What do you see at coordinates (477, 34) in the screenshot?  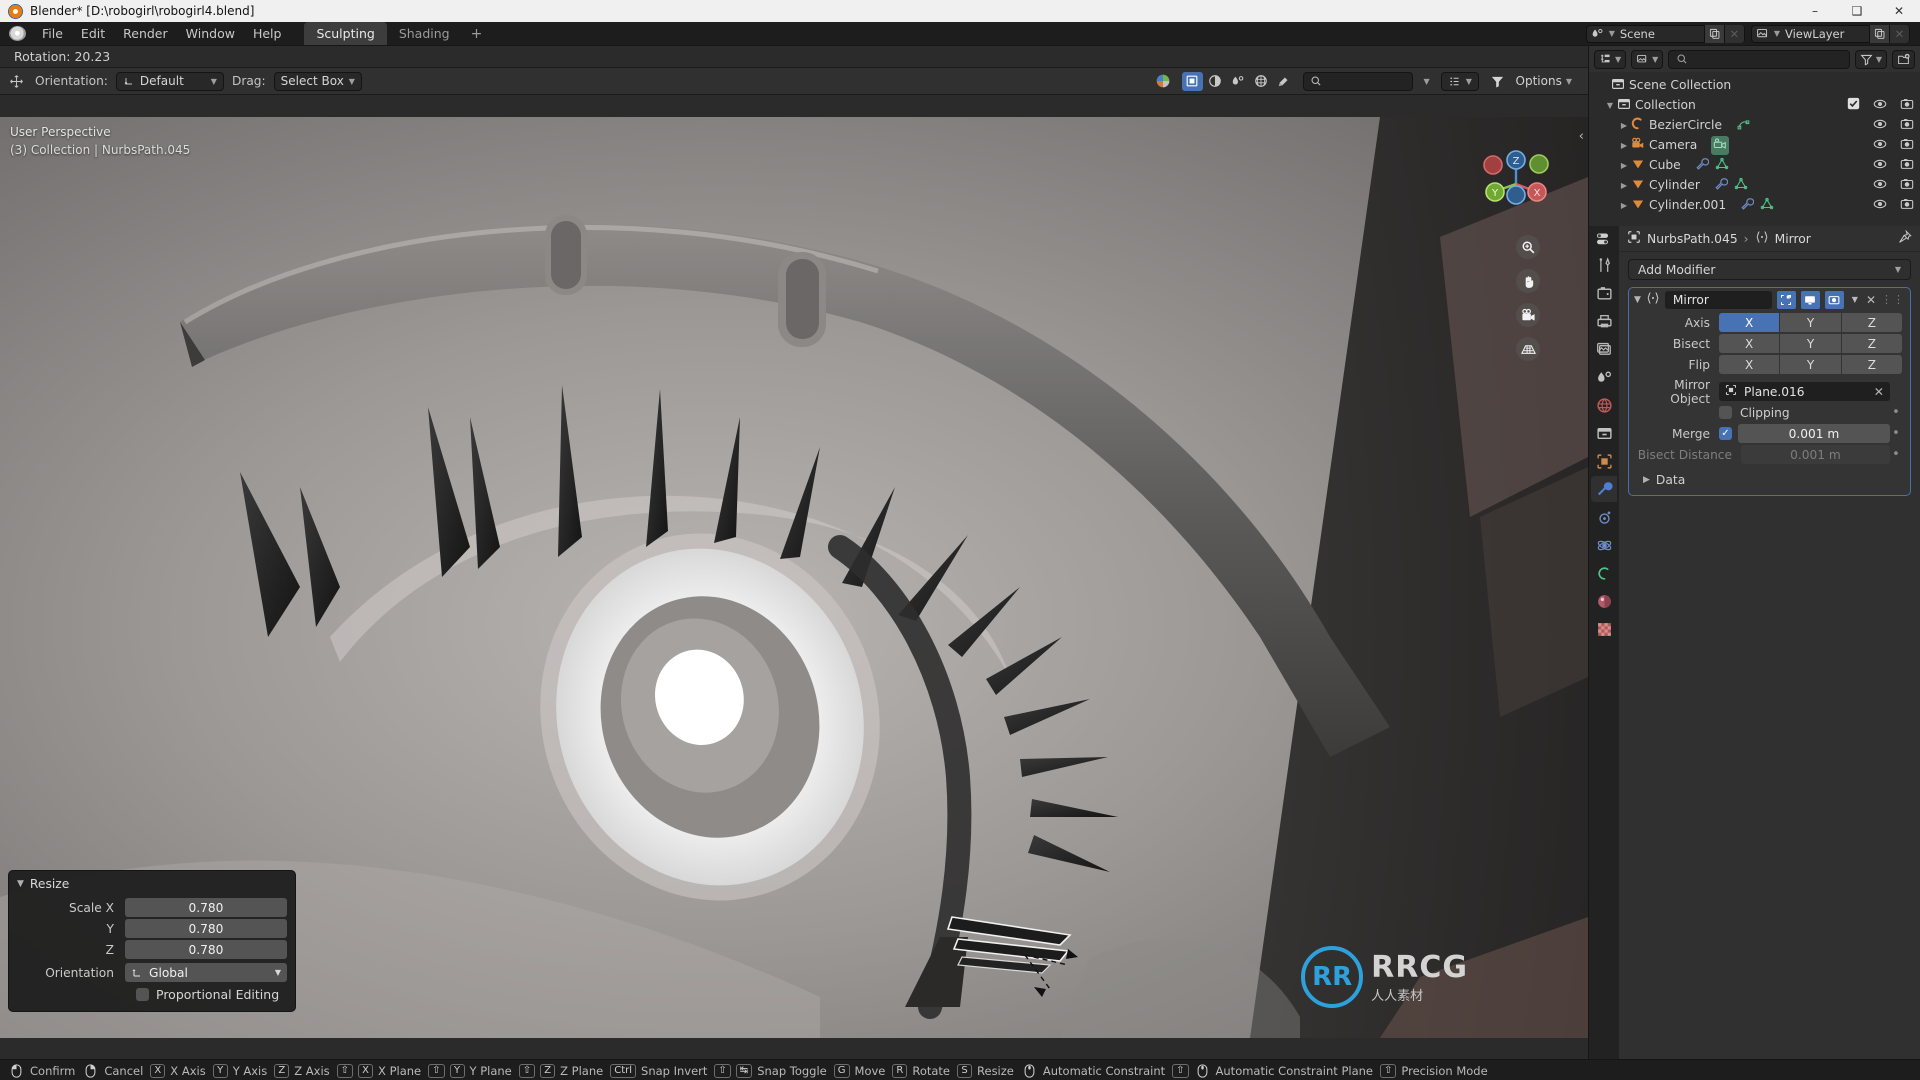 I see `add-workspace-button: +` at bounding box center [477, 34].